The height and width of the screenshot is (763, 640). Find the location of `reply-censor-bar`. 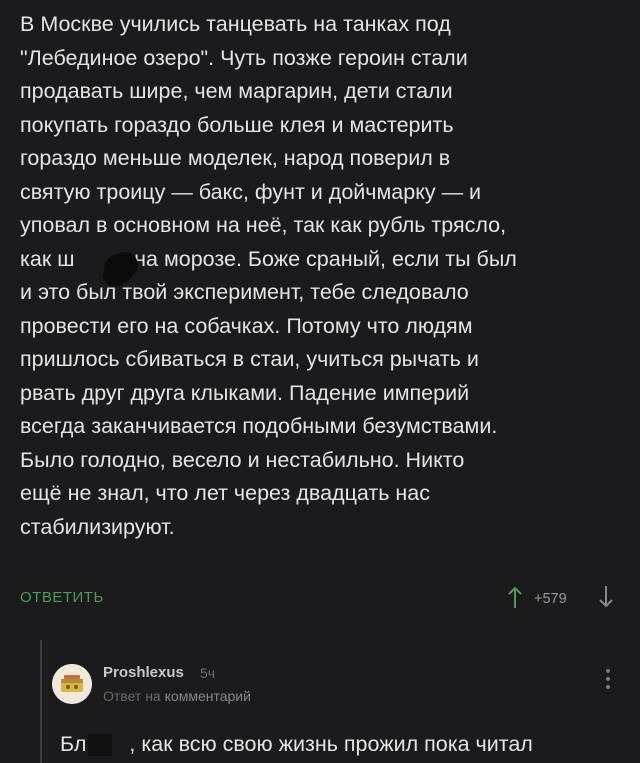

reply-censor-bar is located at coordinates (100, 745).